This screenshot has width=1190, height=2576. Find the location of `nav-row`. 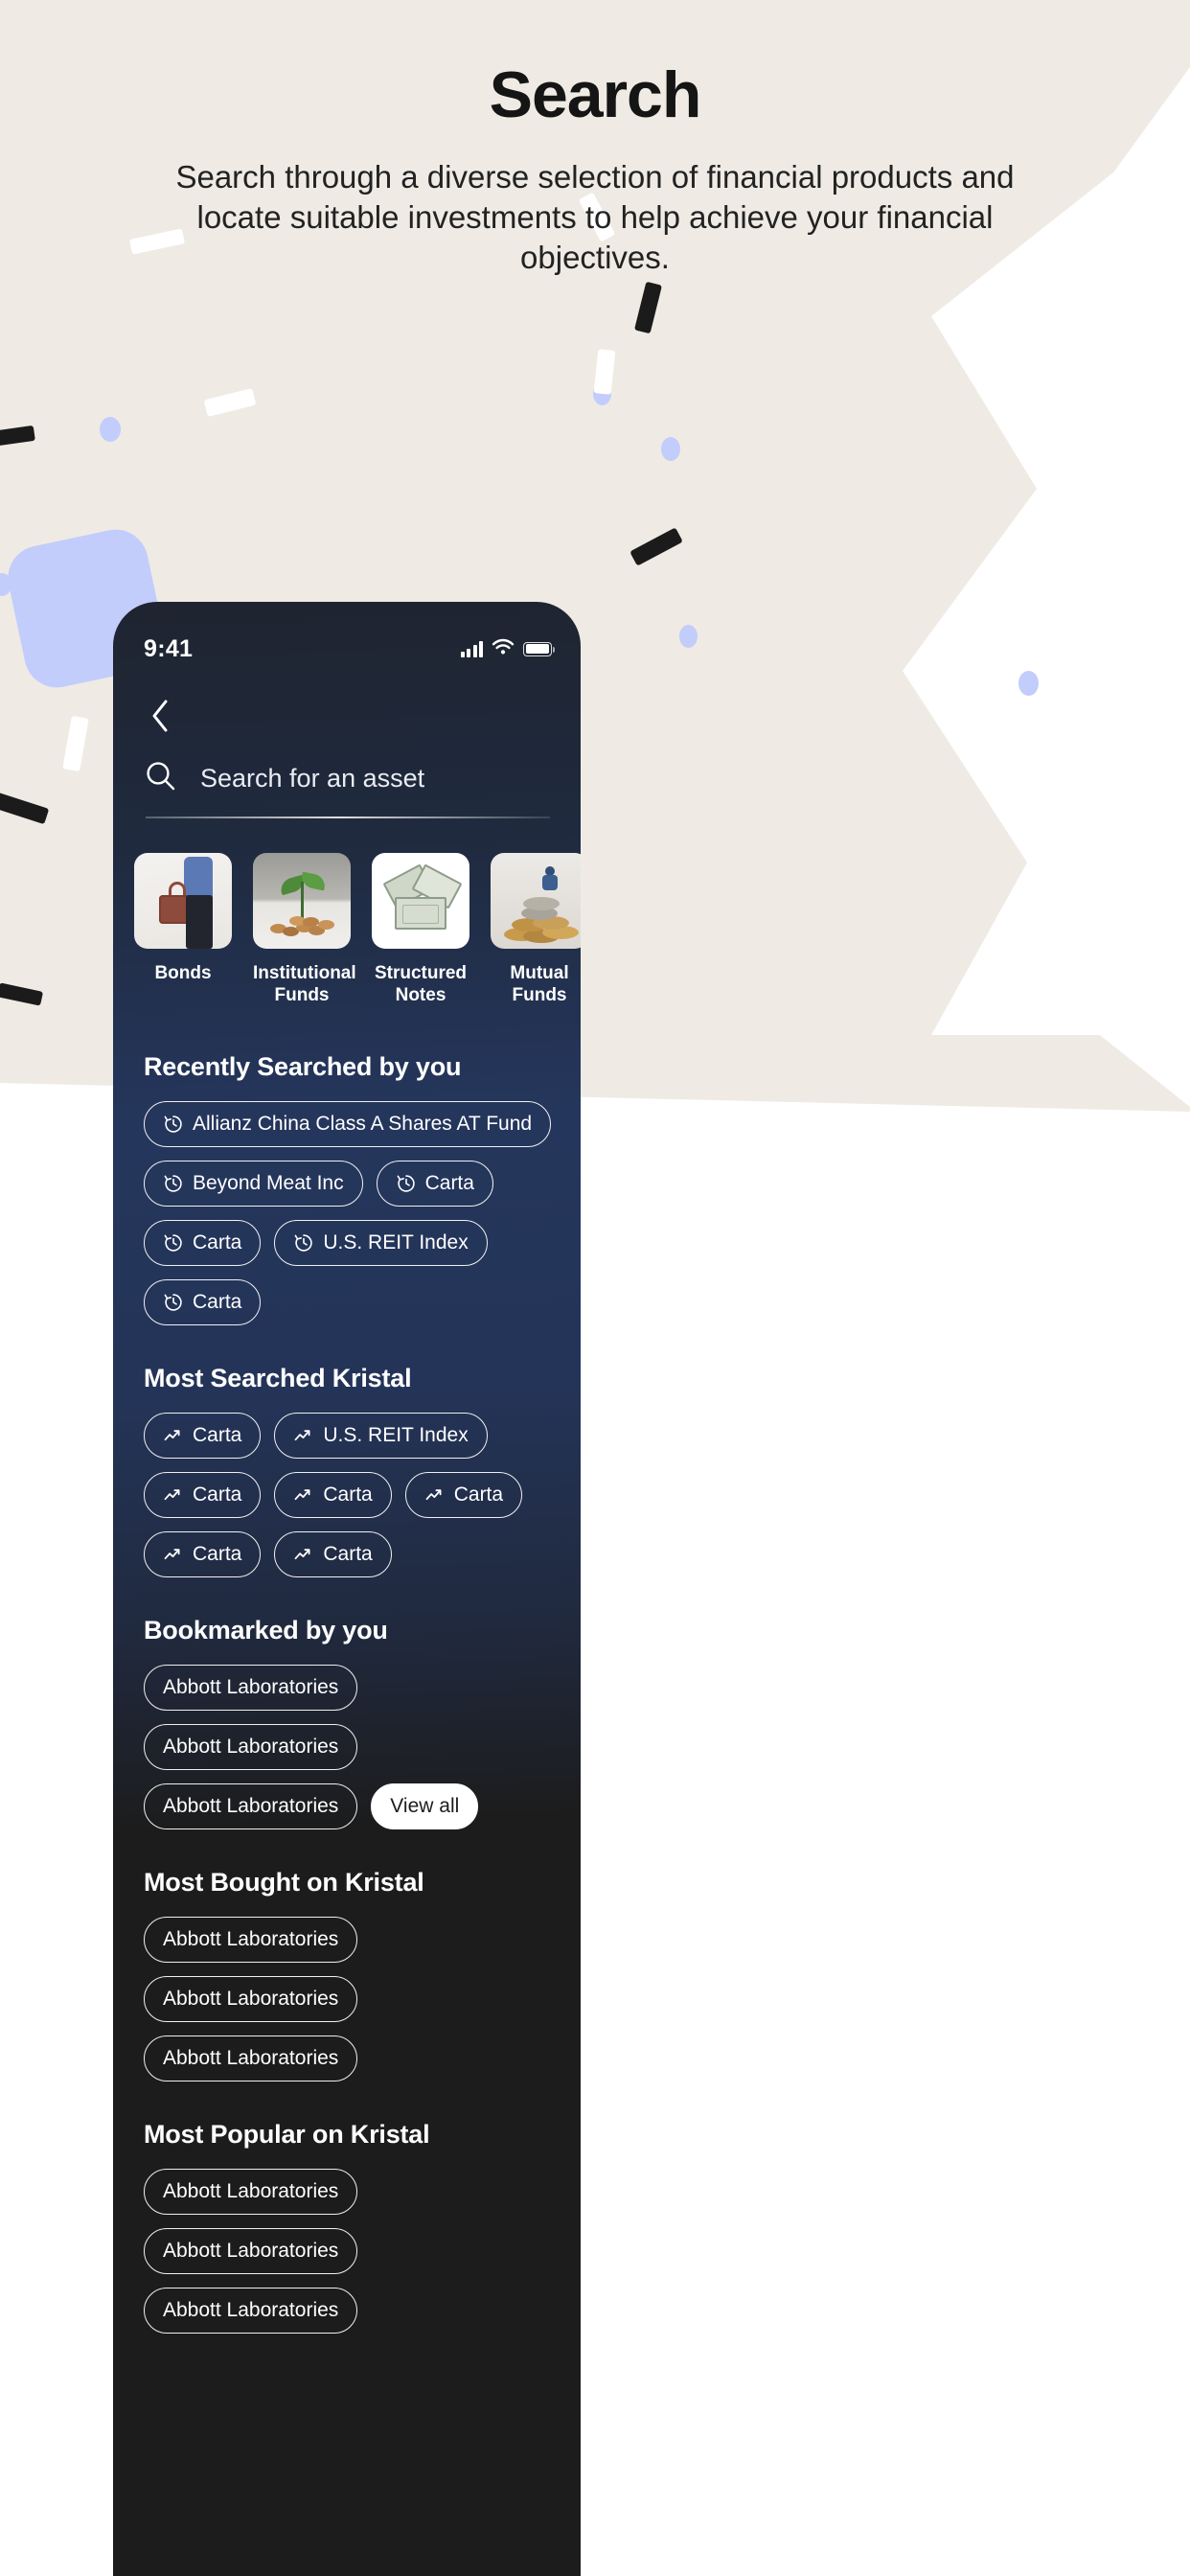

nav-row is located at coordinates (347, 702).